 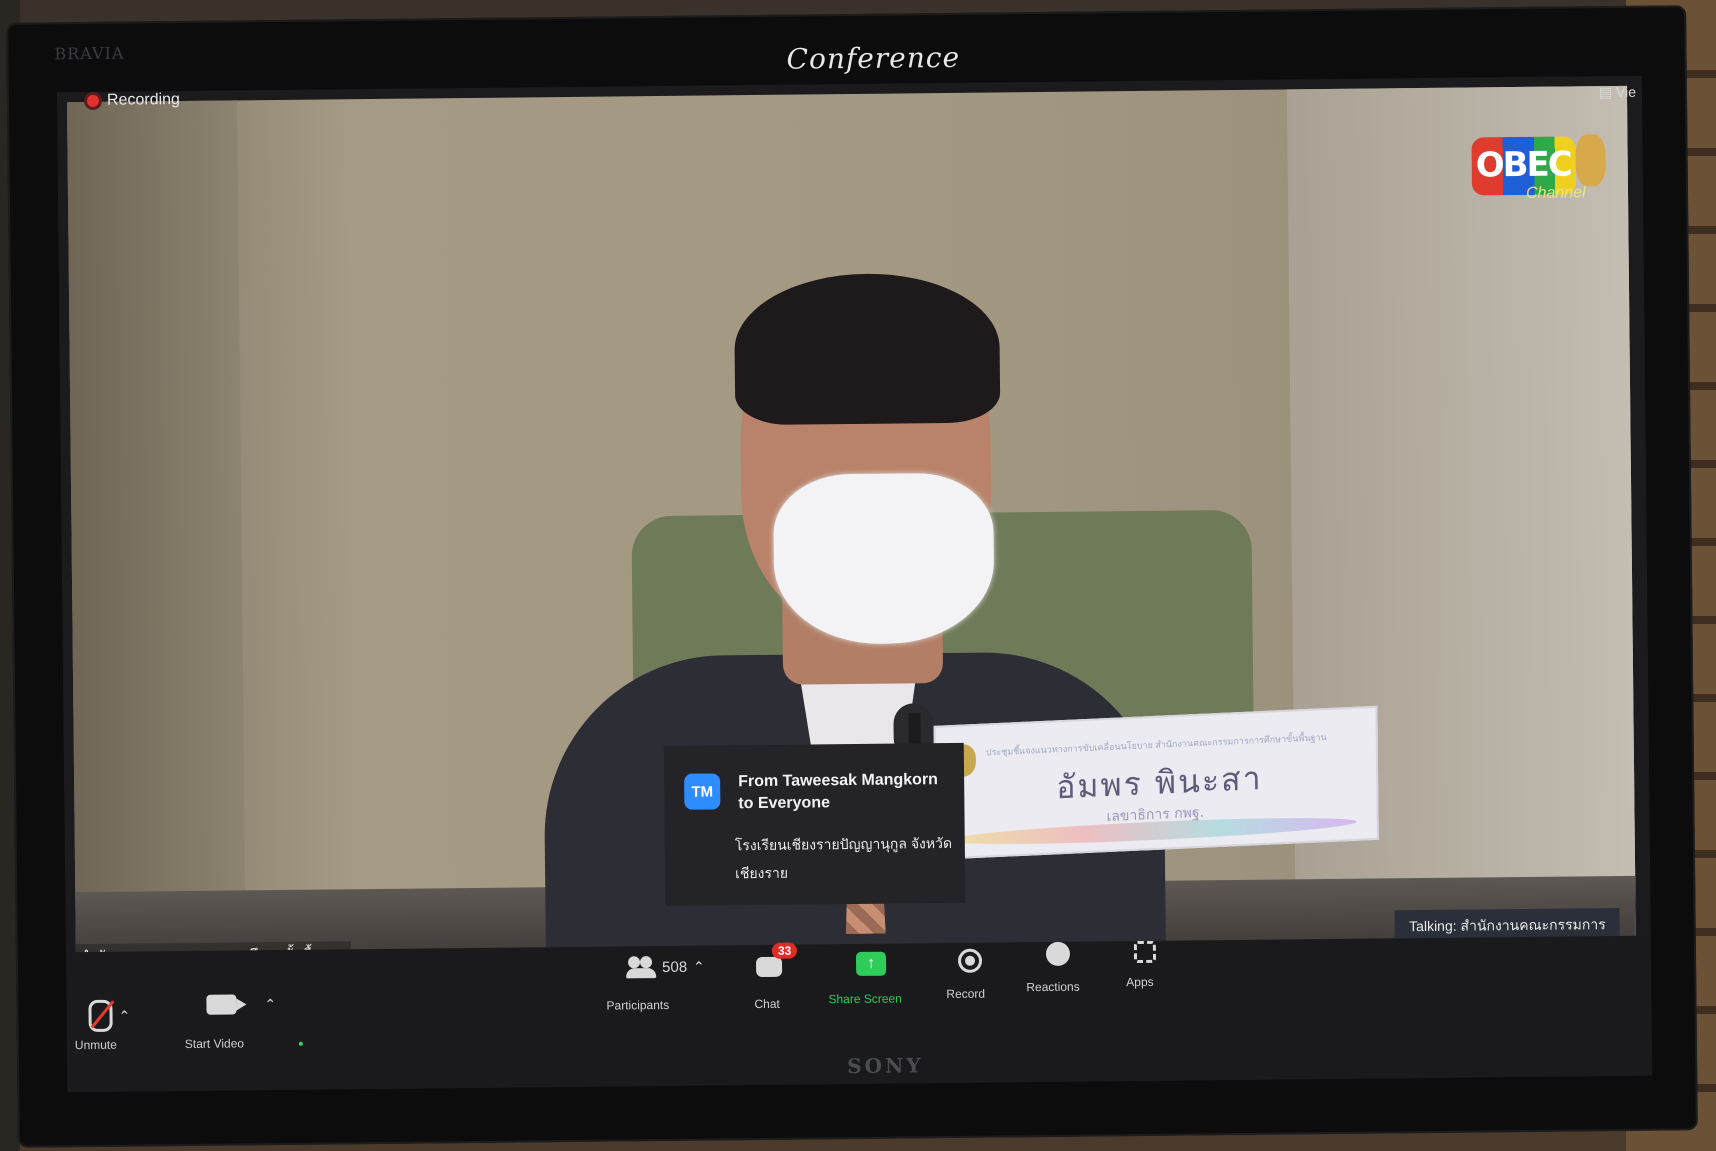 I want to click on apps-icon, so click(x=1145, y=952).